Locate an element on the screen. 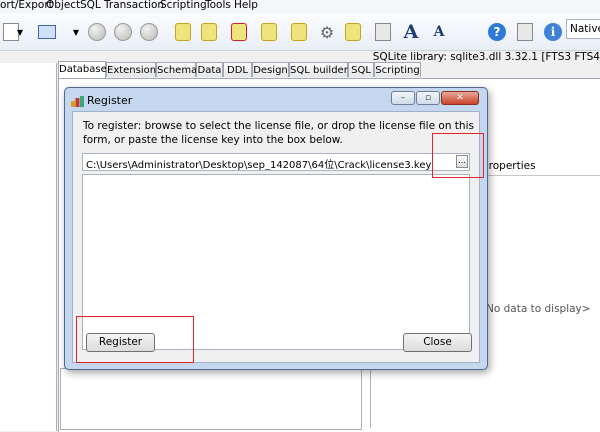  help-icon: ? is located at coordinates (497, 32).